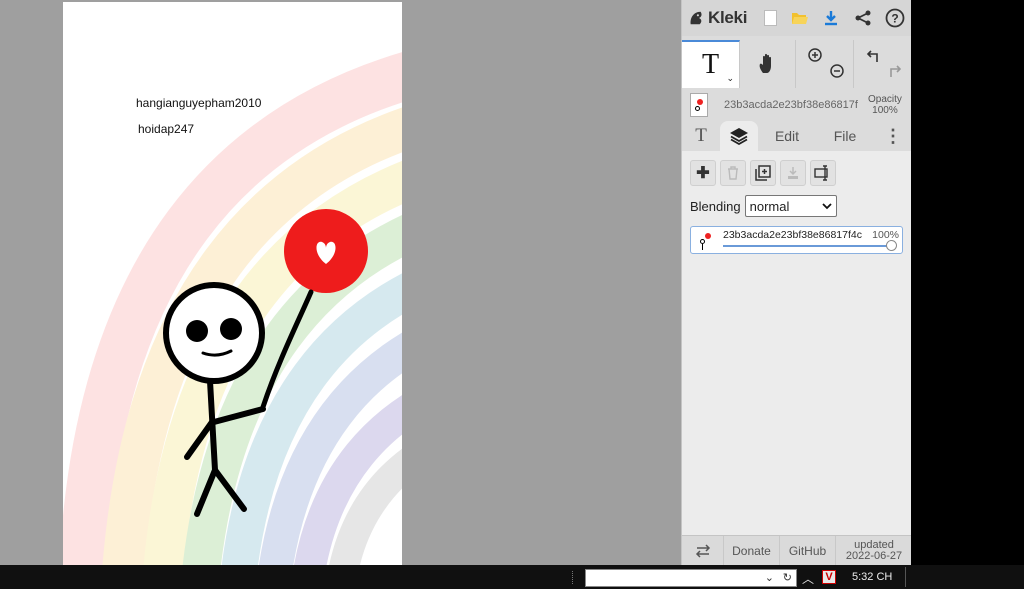  I want to click on layer-item-thumbnail, so click(705, 240).